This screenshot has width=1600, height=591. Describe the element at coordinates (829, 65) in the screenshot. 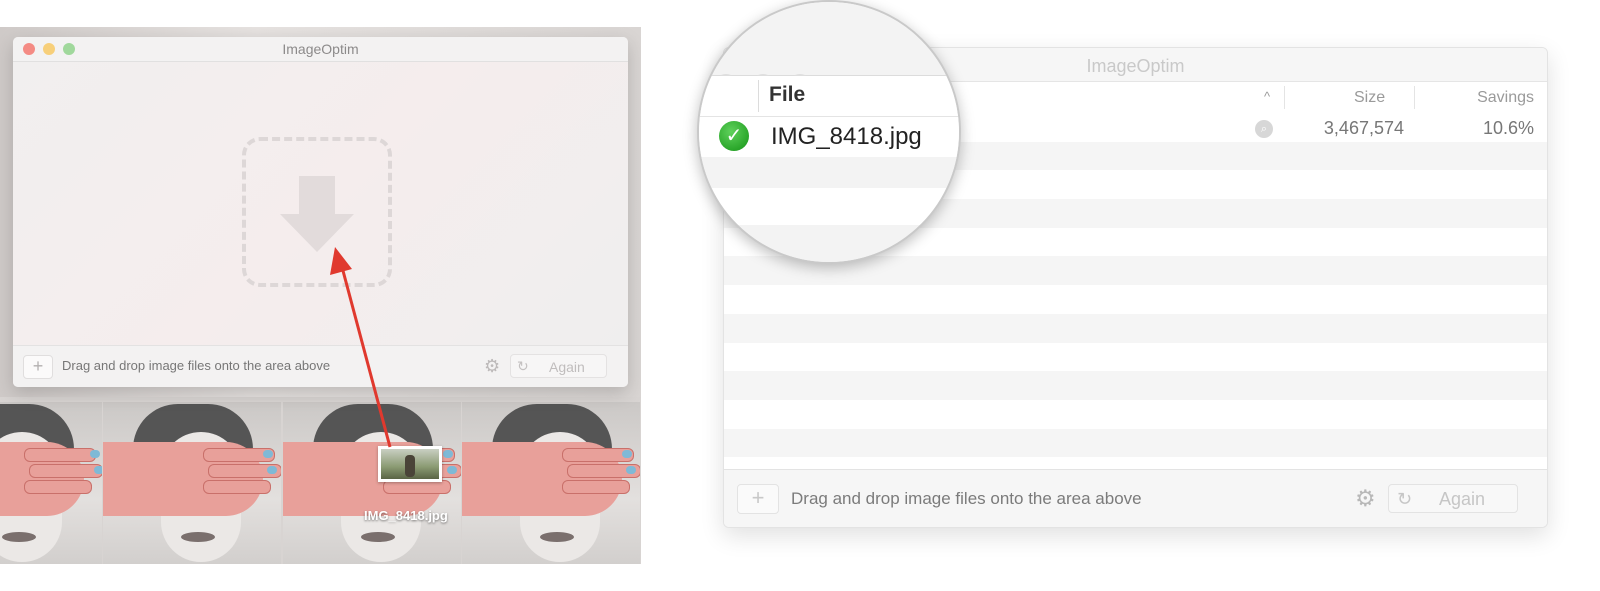

I see `magnified-titlebar` at that location.